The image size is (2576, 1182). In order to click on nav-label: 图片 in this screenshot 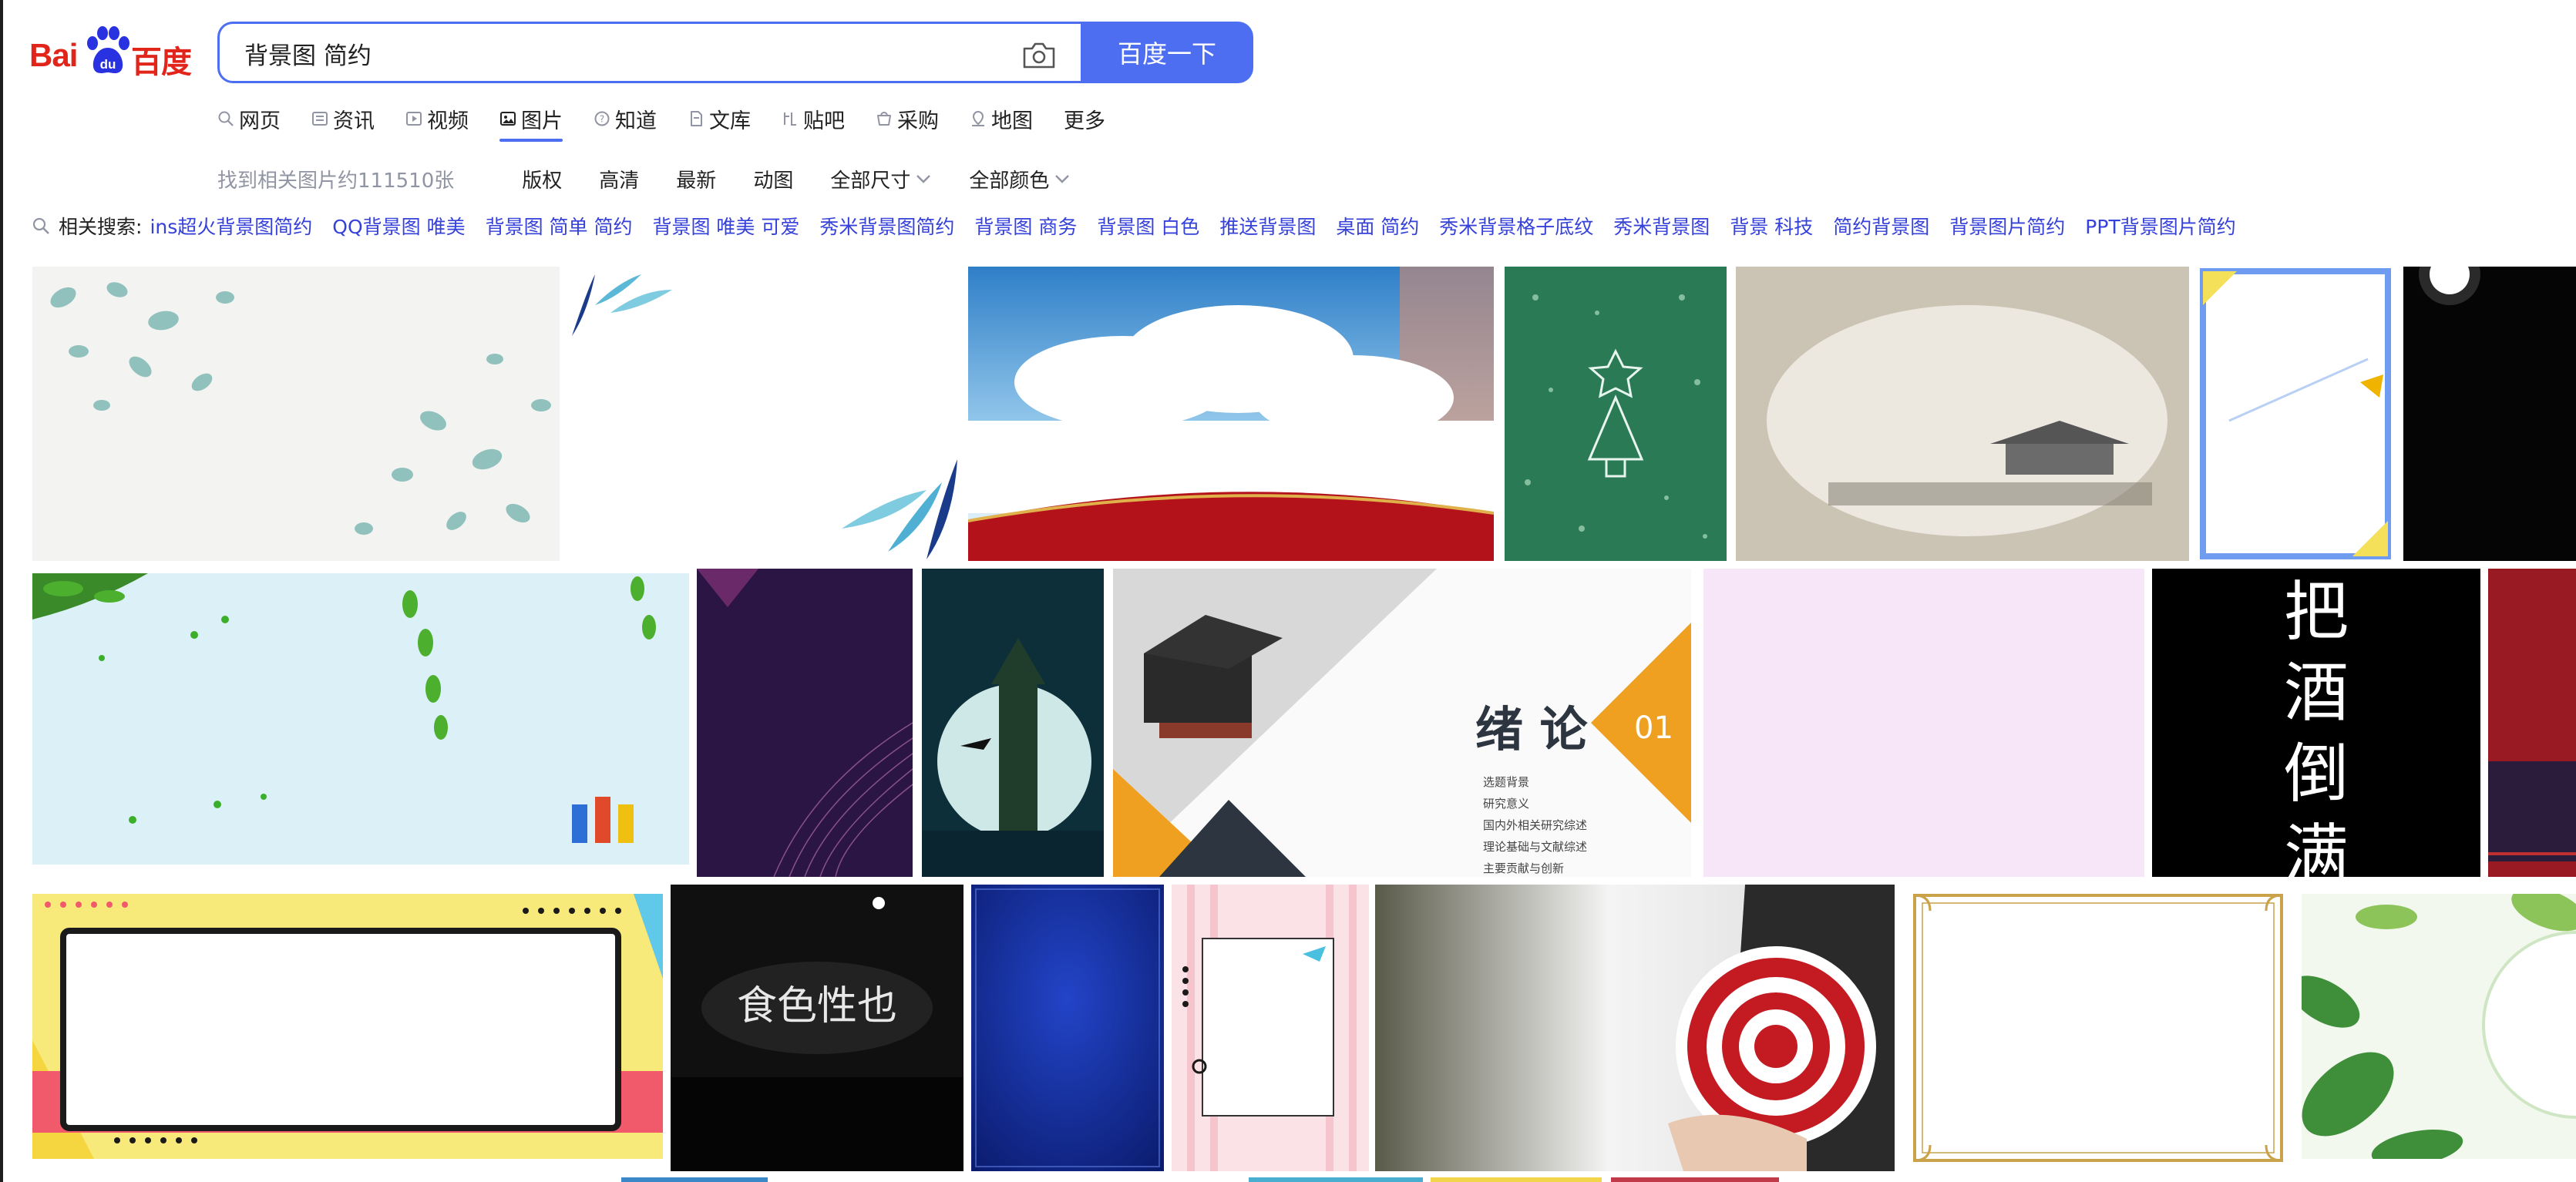, I will do `click(542, 121)`.